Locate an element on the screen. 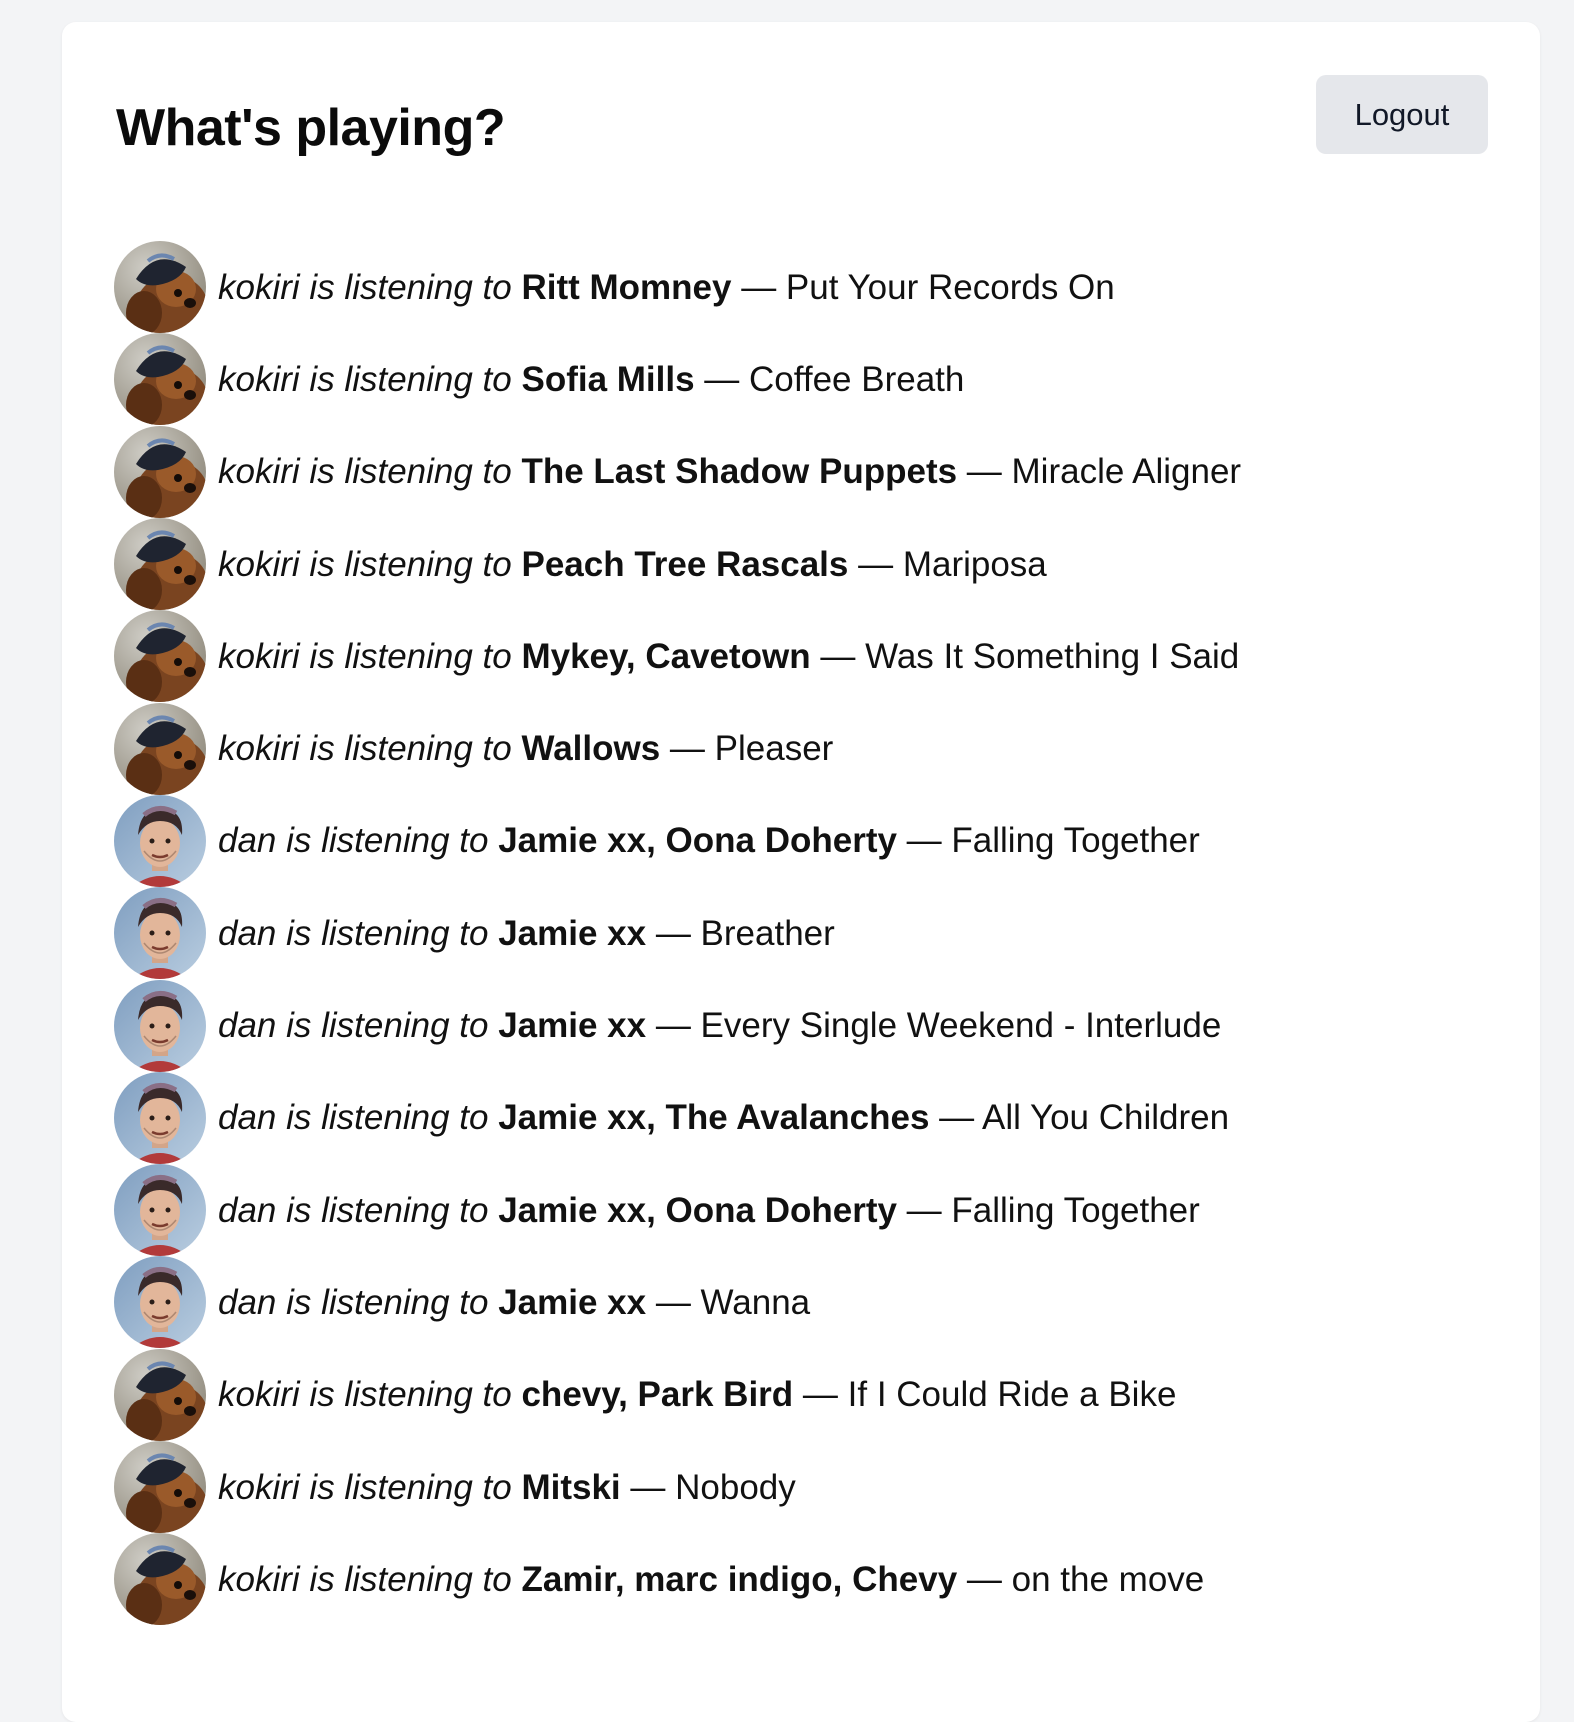  artist-name: Sofia Mills is located at coordinates (608, 379).